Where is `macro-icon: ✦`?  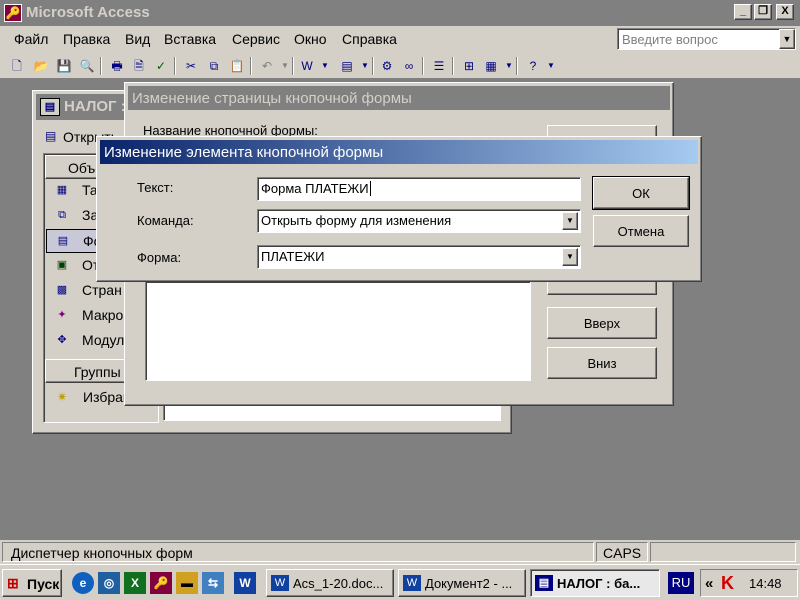 macro-icon: ✦ is located at coordinates (62, 315).